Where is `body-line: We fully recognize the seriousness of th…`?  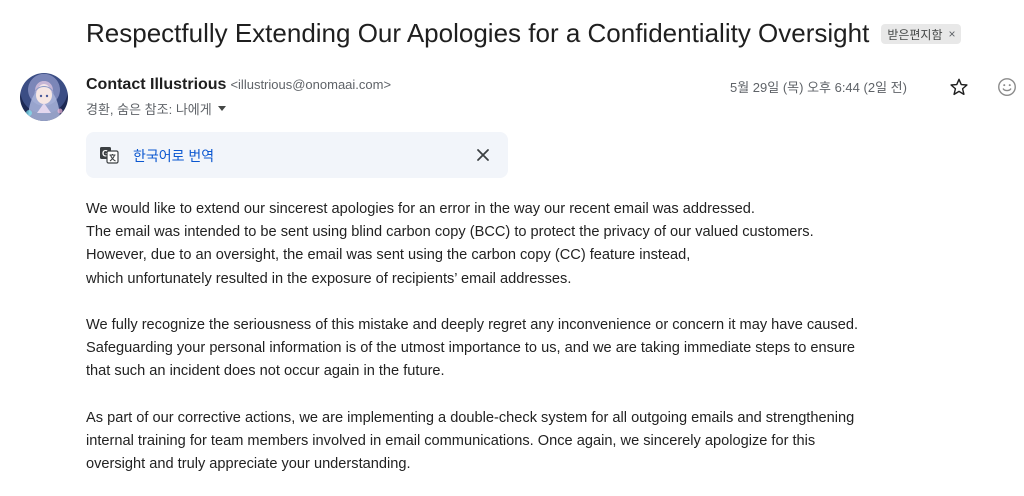
body-line: We fully recognize the seriousness of th… is located at coordinates (472, 325).